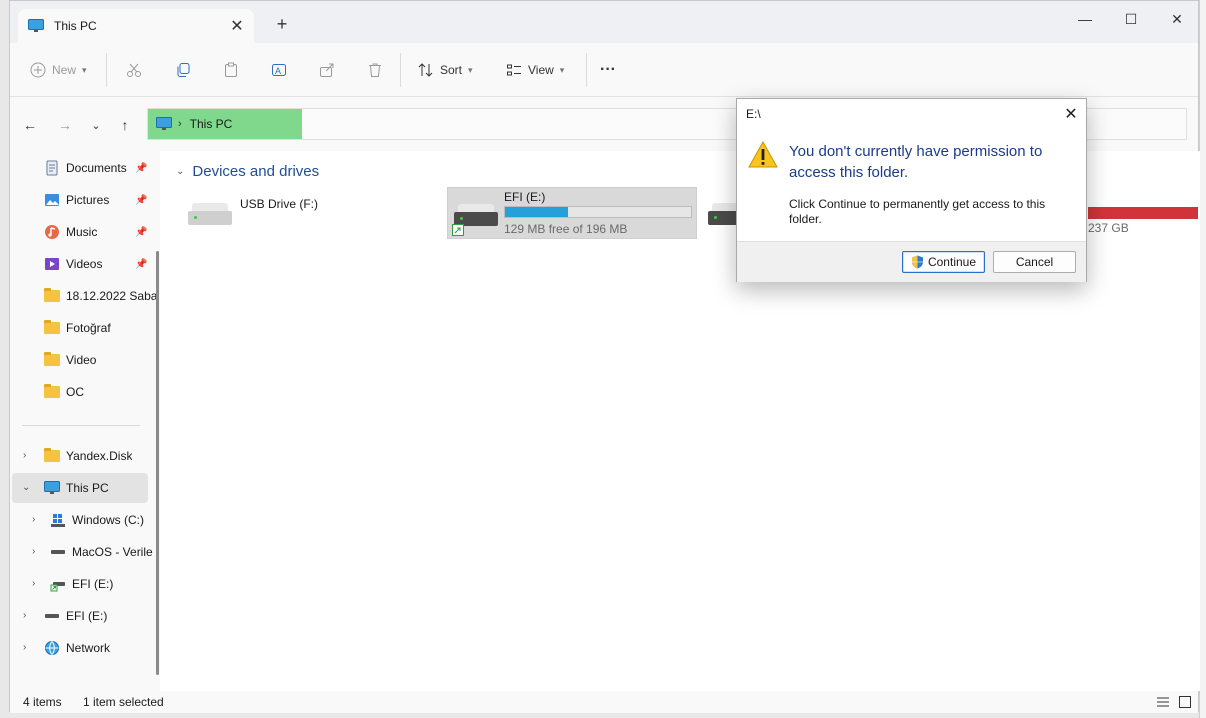 The width and height of the screenshot is (1206, 718). I want to click on sidebar-scrollbar, so click(157, 463).